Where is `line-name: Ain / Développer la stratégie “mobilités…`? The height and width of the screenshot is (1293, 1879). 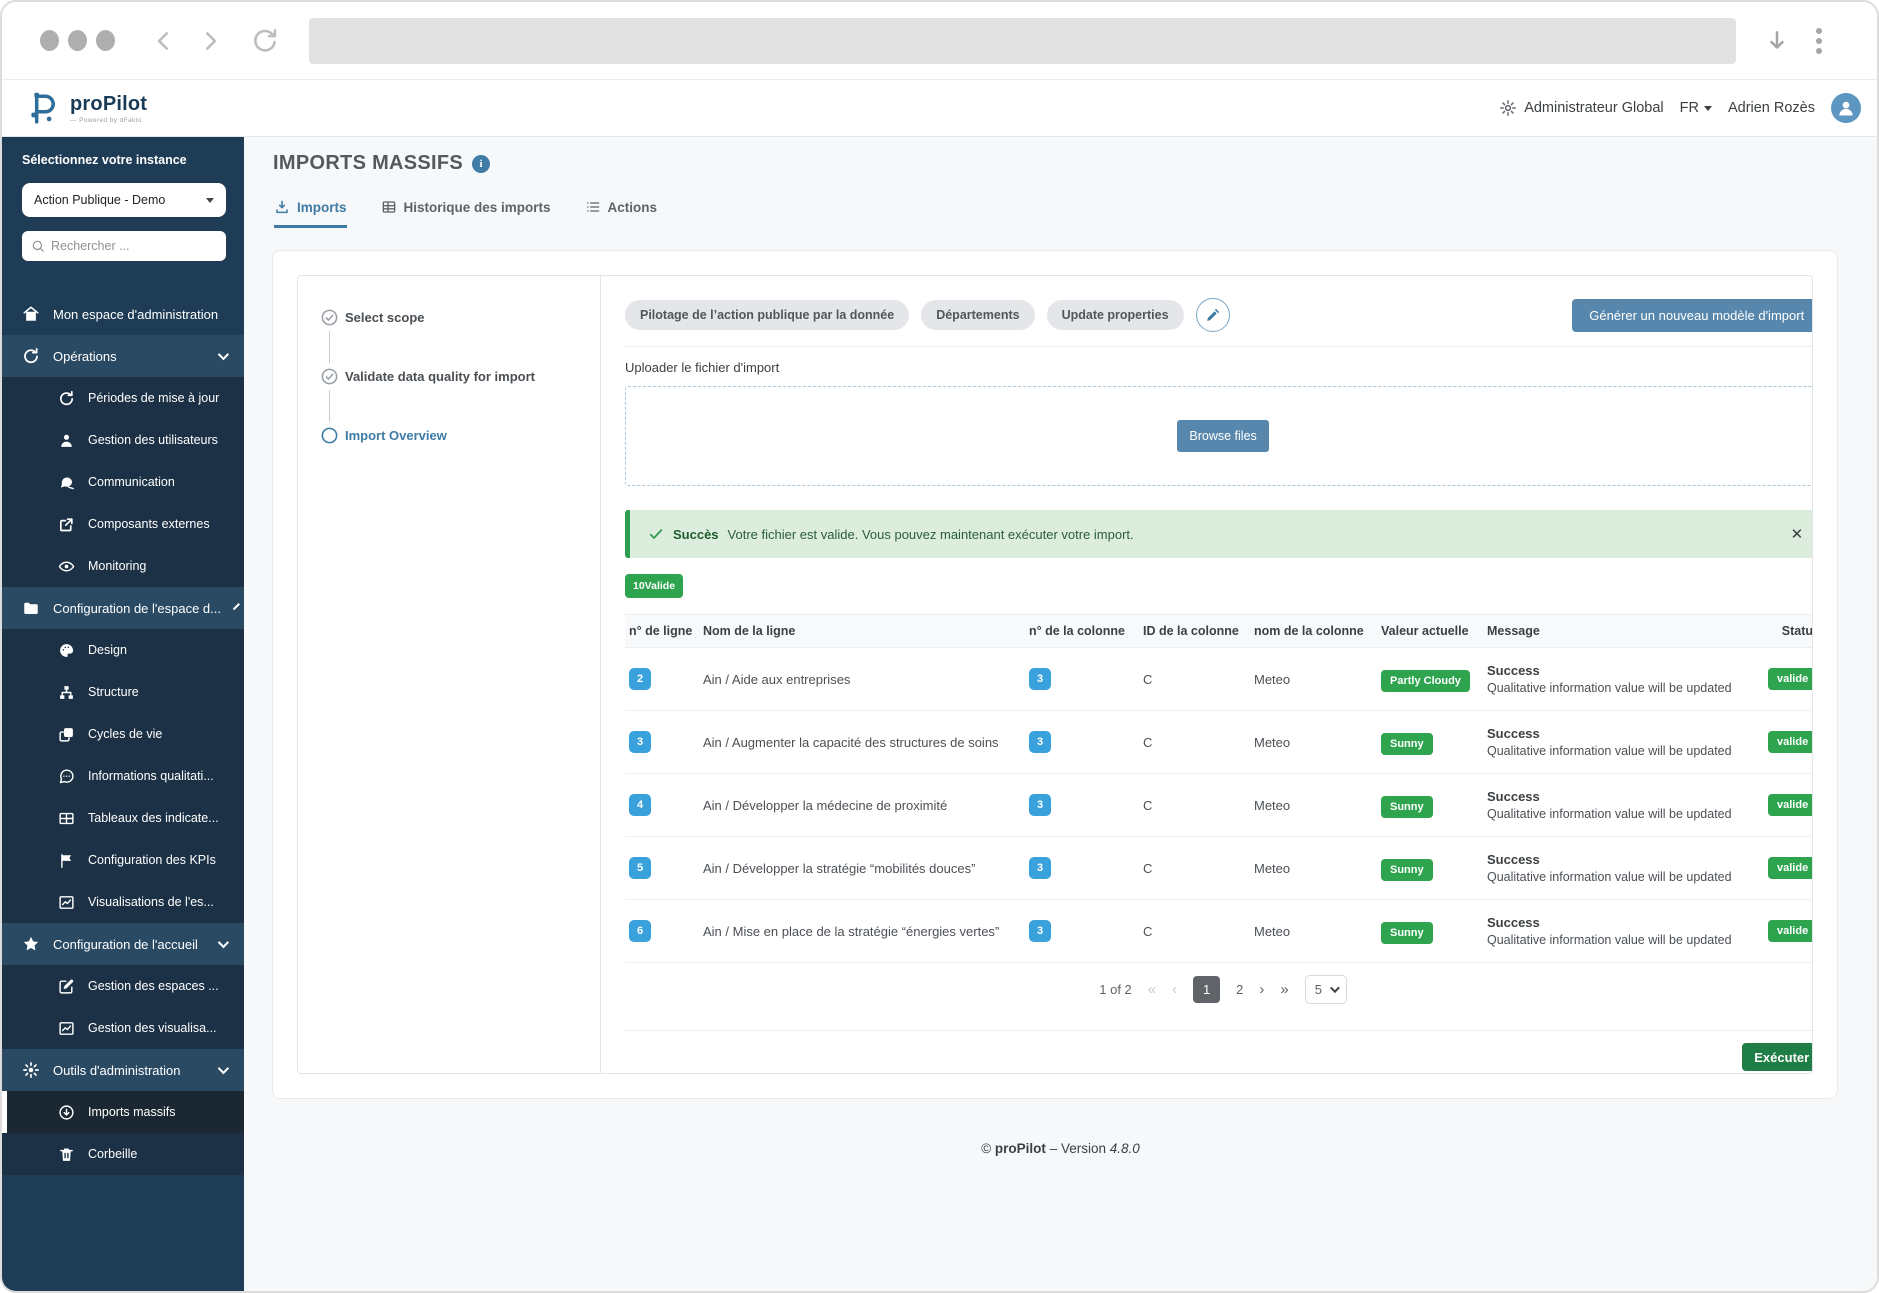 line-name: Ain / Développer la stratégie “mobilités… is located at coordinates (839, 868).